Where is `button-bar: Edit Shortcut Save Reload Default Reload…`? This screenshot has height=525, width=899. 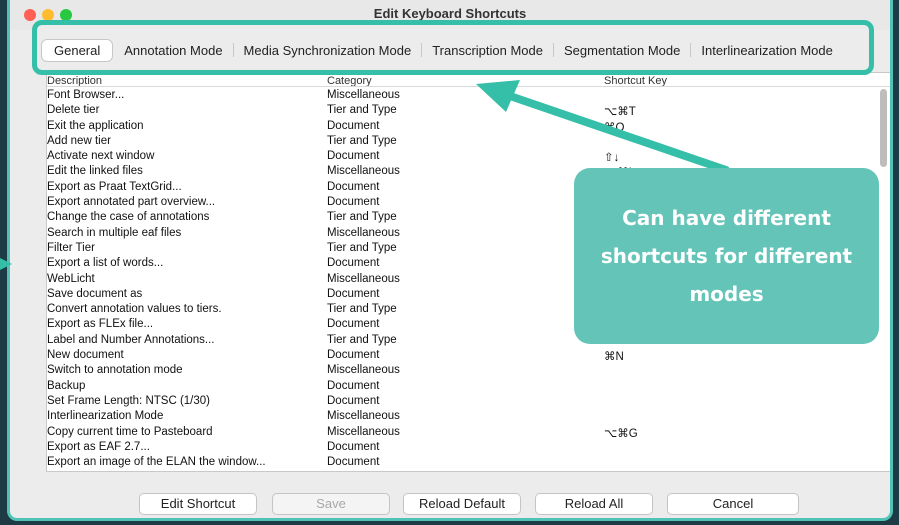
button-bar: Edit Shortcut Save Reload Default Reload… is located at coordinates (450, 504).